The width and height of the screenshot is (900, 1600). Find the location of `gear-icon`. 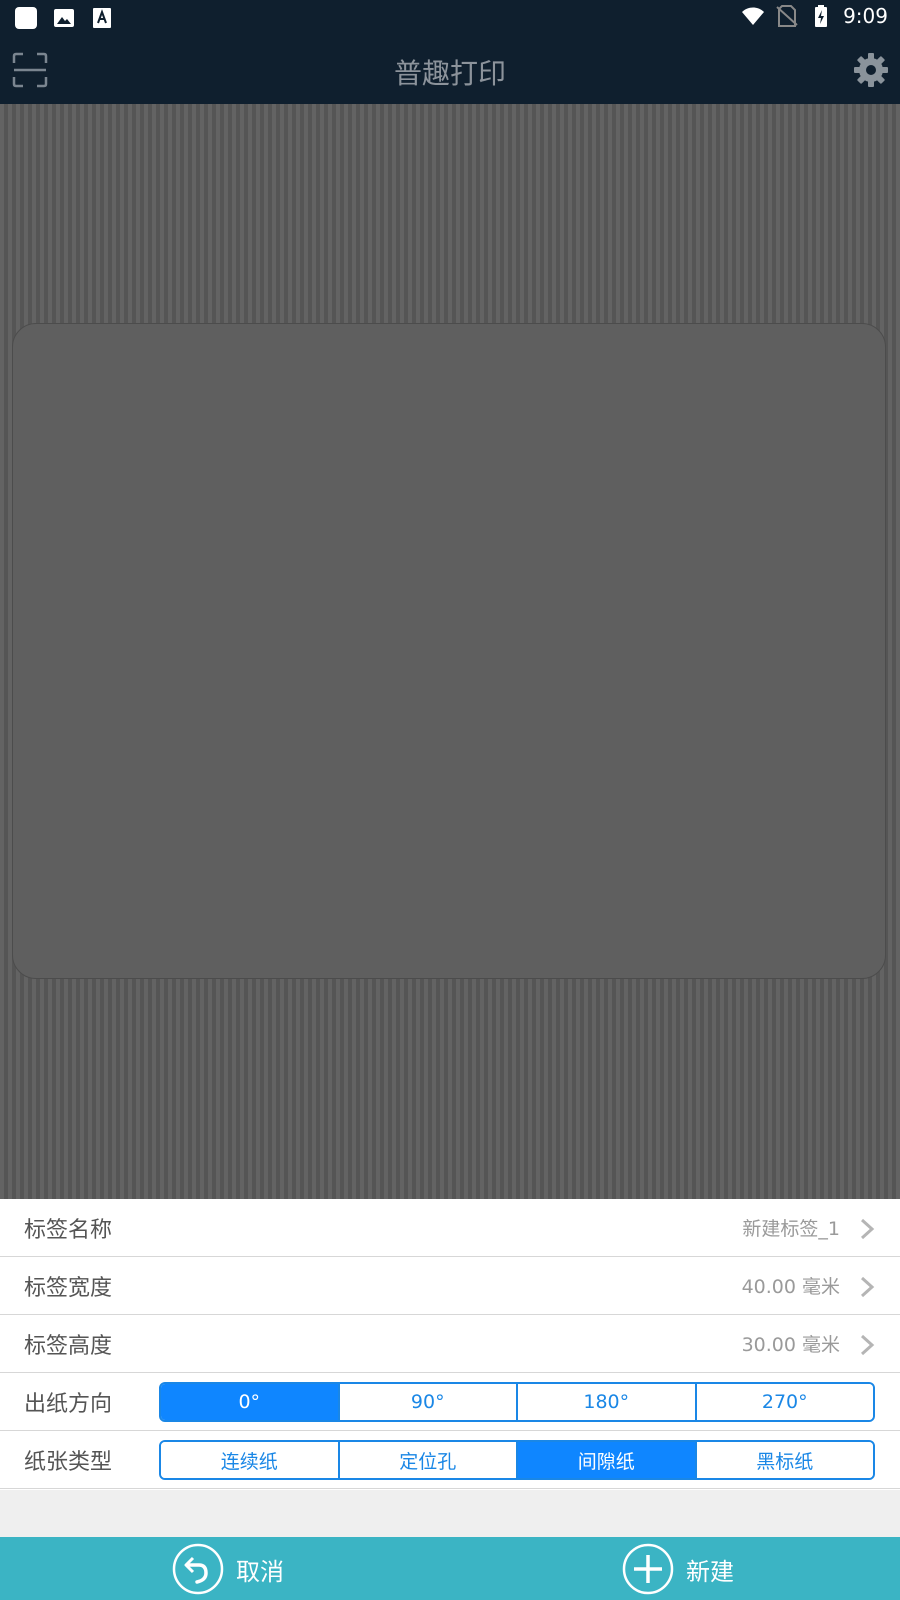

gear-icon is located at coordinates (871, 70).